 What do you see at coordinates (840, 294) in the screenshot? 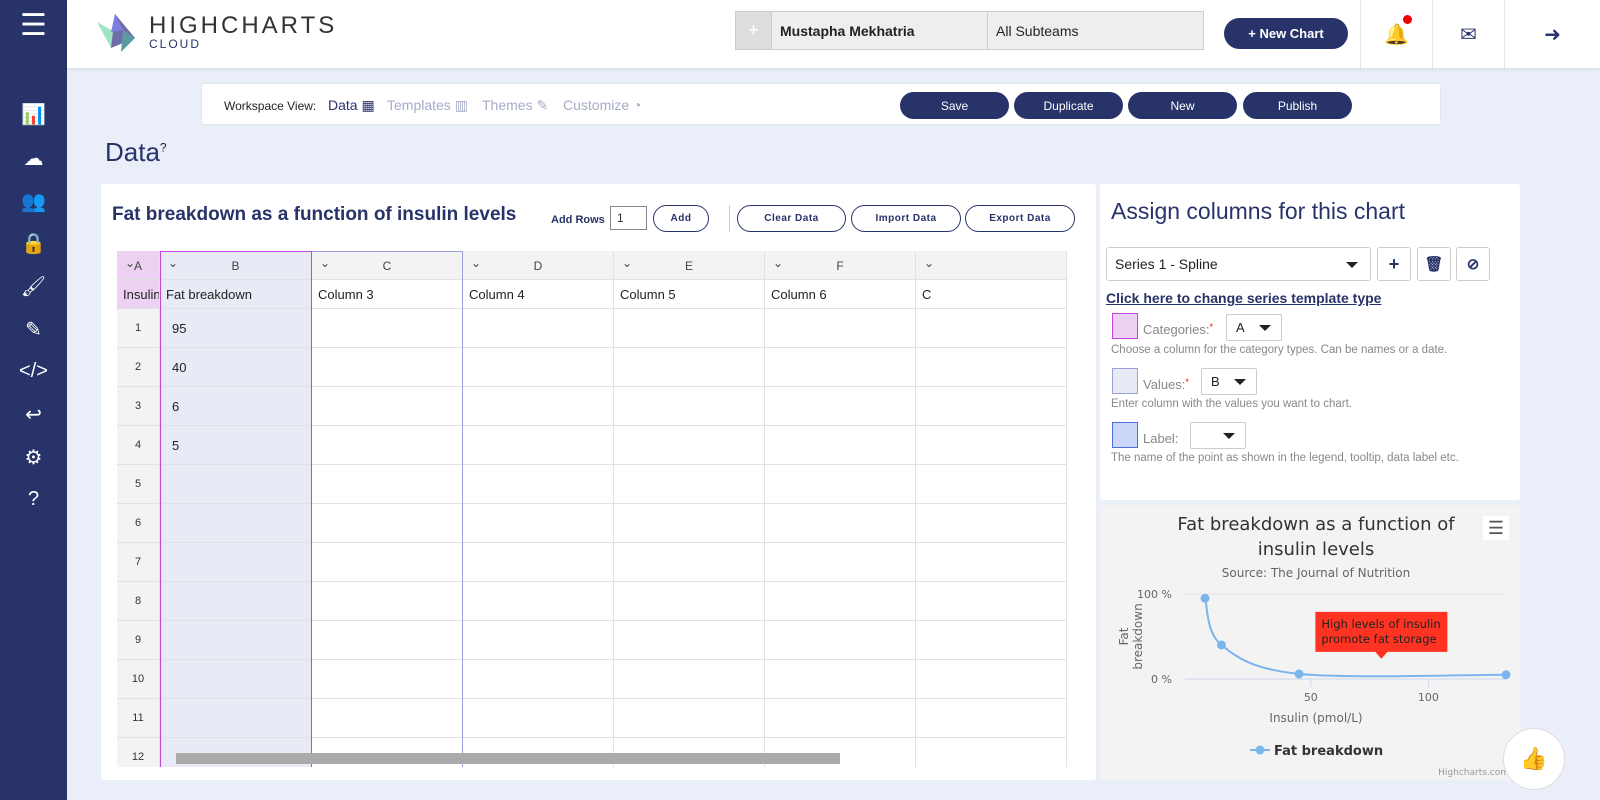
I see `column-name-cell: Column 6` at bounding box center [840, 294].